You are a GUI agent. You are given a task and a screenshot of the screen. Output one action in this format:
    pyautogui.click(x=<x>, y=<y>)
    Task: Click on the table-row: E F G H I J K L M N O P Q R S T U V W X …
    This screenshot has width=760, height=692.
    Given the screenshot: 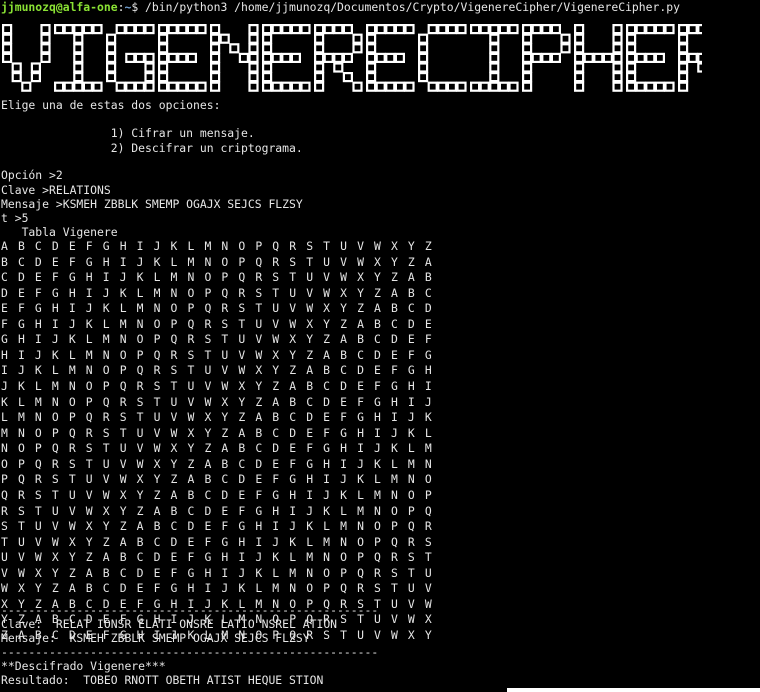 What is the action you would take?
    pyautogui.click(x=217, y=308)
    